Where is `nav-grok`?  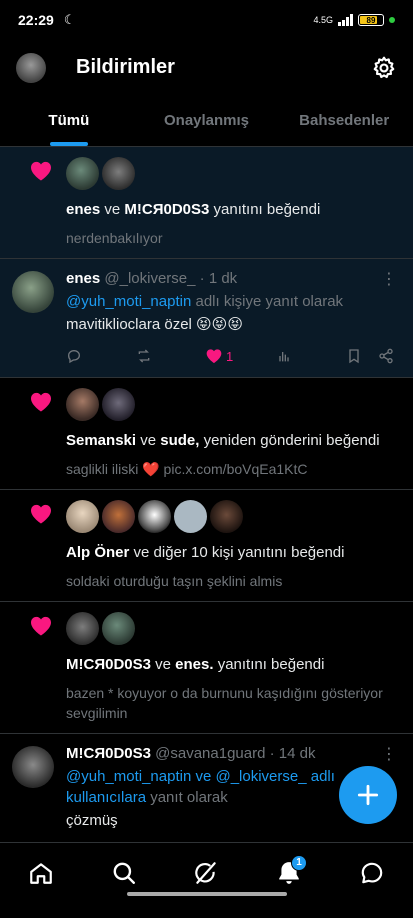
nav-grok is located at coordinates (206, 873).